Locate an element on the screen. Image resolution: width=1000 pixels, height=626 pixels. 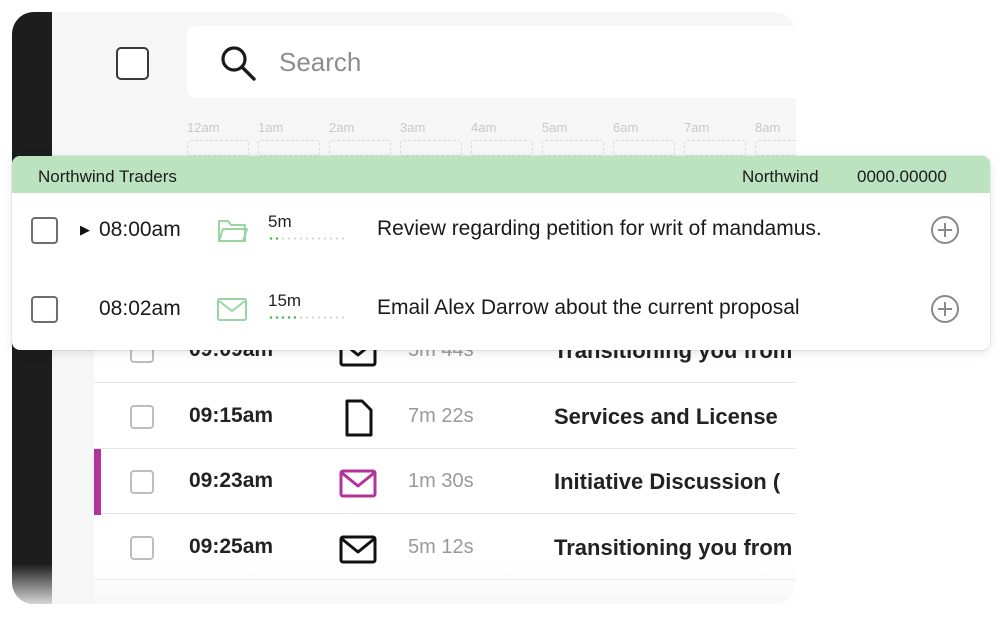
hour-label: 5am is located at coordinates (555, 127).